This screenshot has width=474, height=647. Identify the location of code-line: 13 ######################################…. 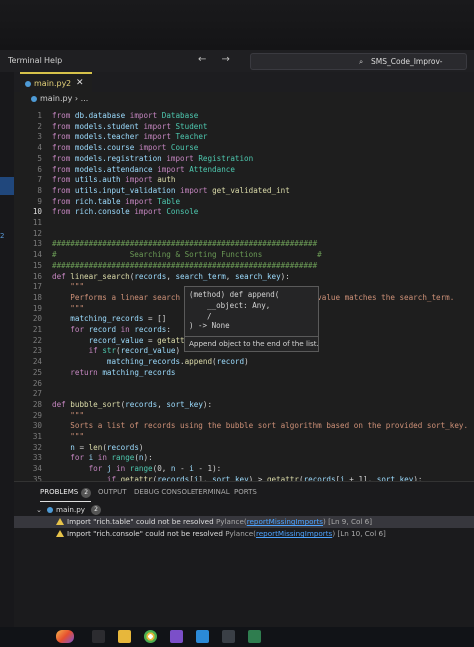
(244, 243).